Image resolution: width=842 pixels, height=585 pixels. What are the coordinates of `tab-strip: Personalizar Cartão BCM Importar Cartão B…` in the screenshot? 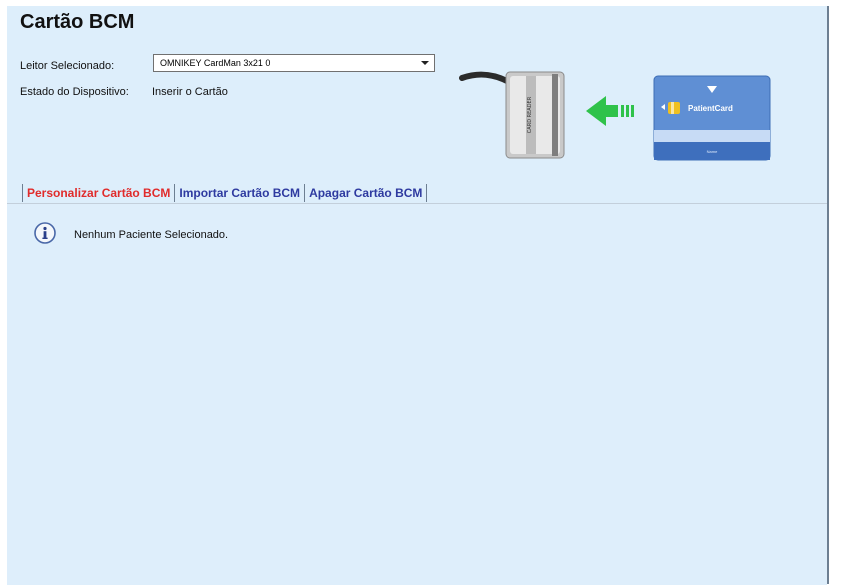 It's located at (225, 194).